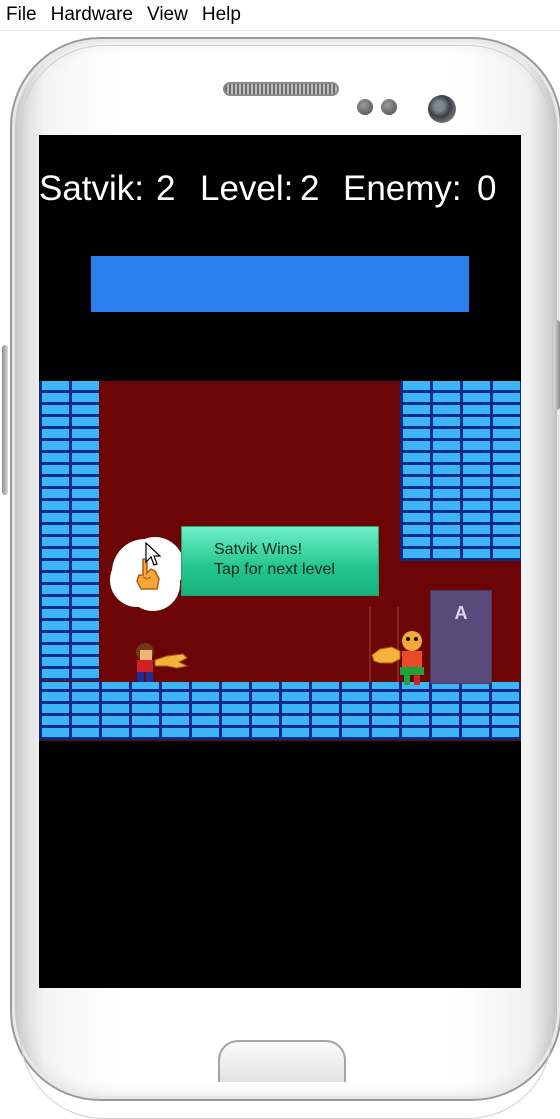  What do you see at coordinates (162, 662) in the screenshot?
I see `player-sprite-icon` at bounding box center [162, 662].